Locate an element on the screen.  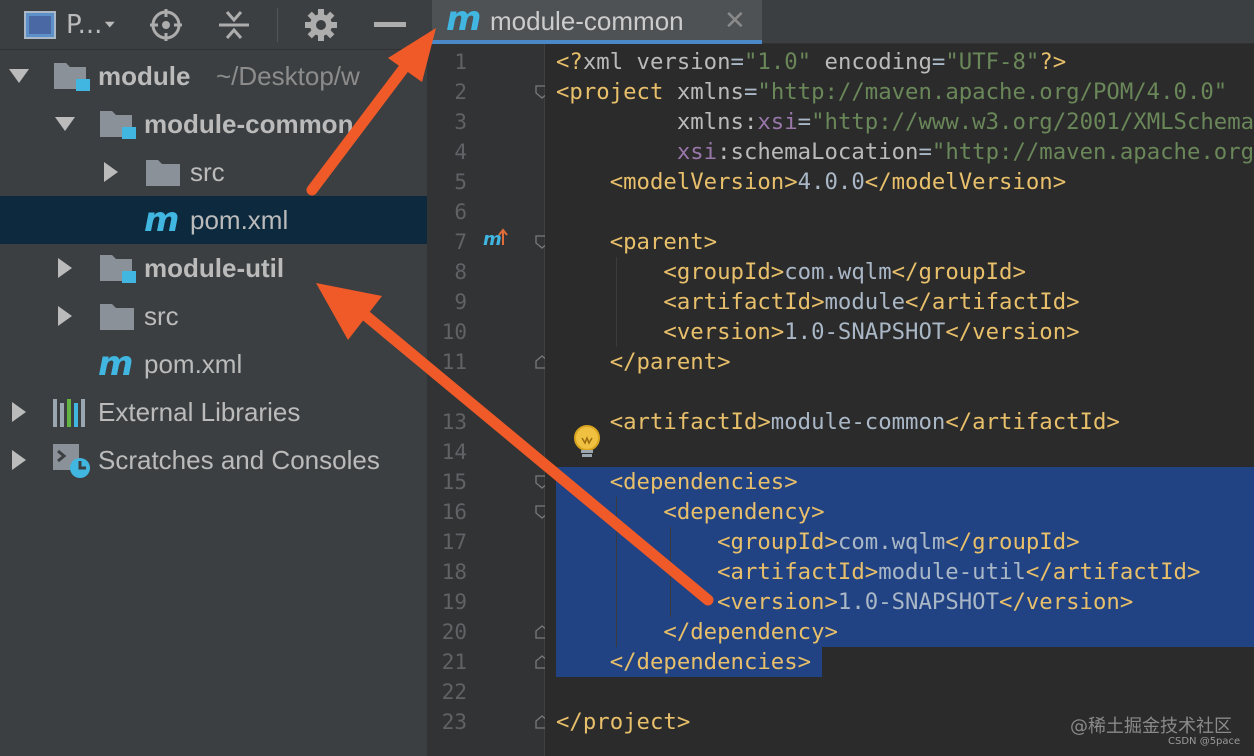
code-line: <artifactId>module-common</artifactId> is located at coordinates (838, 422).